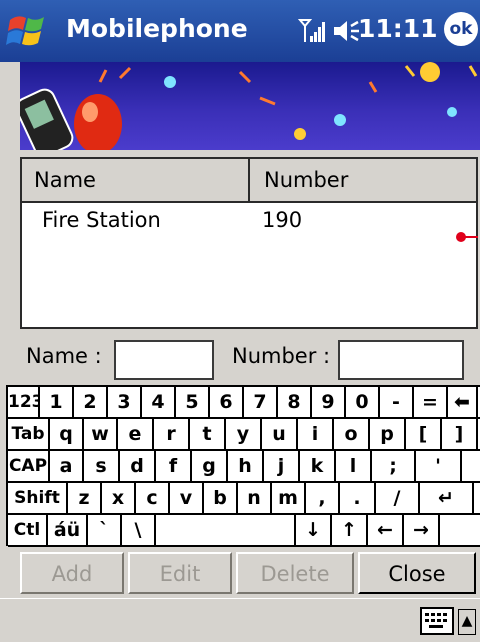  What do you see at coordinates (467, 622) in the screenshot?
I see `input-menu-arrow: ▲` at bounding box center [467, 622].